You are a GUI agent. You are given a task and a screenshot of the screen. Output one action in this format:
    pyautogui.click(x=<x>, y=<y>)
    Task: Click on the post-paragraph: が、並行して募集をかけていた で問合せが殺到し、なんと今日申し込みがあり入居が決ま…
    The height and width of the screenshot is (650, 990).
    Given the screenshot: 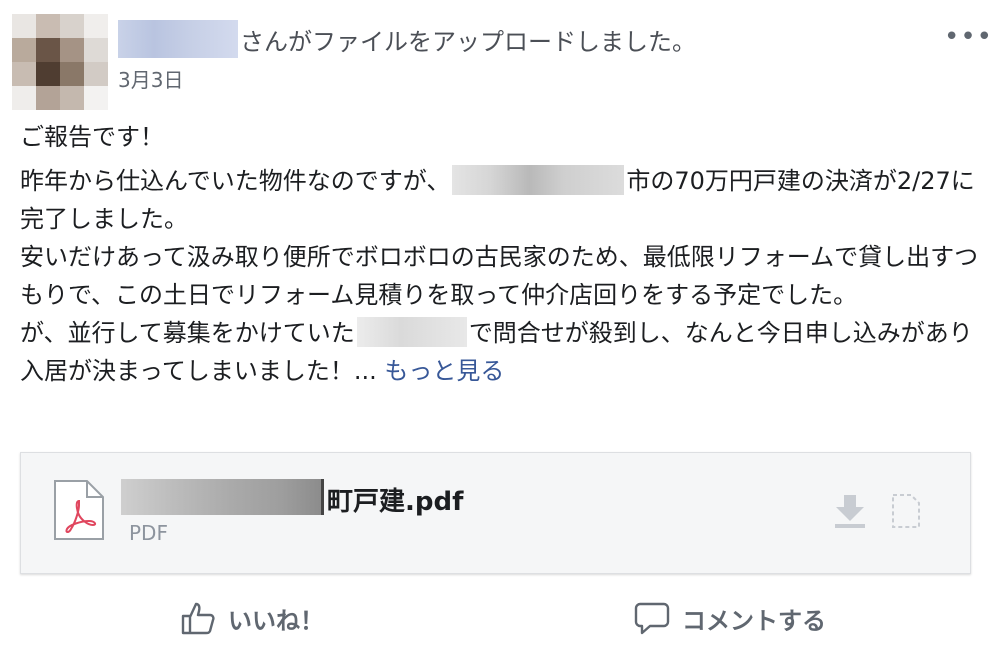 What is the action you would take?
    pyautogui.click(x=496, y=351)
    